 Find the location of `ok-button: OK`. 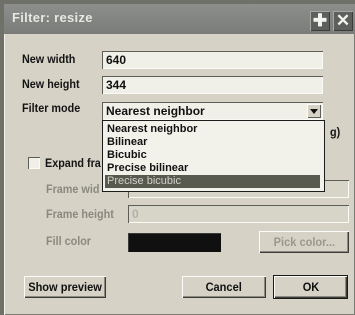

ok-button: OK is located at coordinates (310, 287).